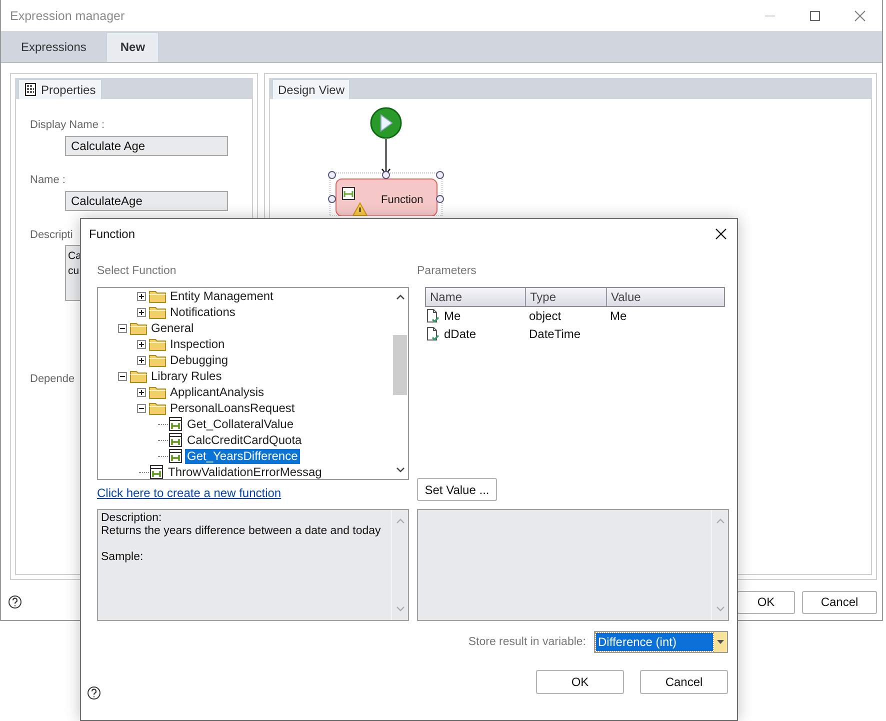 Image resolution: width=886 pixels, height=721 pixels. Describe the element at coordinates (245, 471) in the screenshot. I see `tree-item: ThrowValidationErrorMessag` at that location.